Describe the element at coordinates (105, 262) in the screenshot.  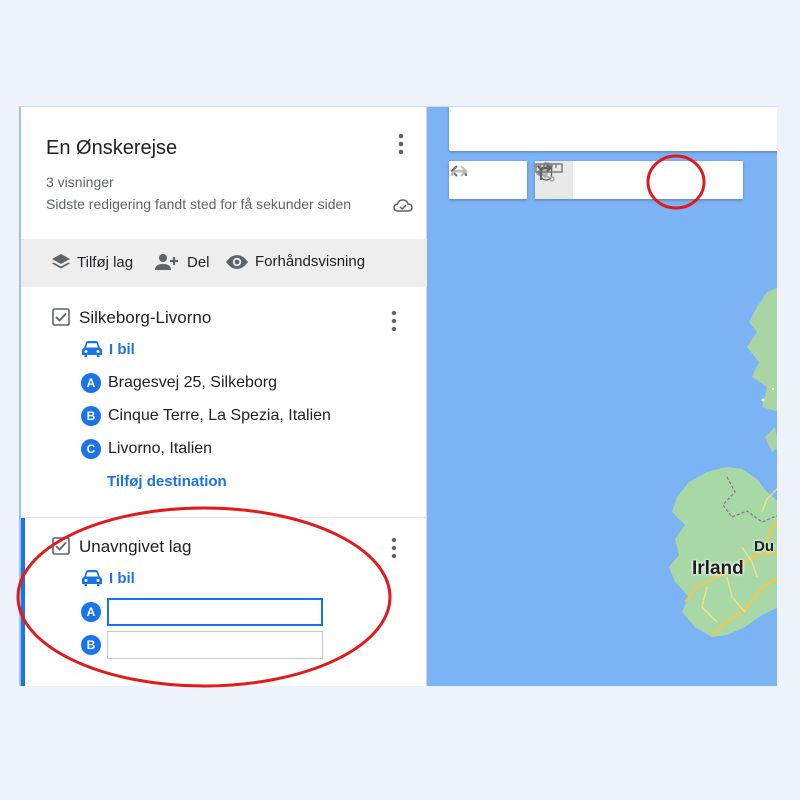
I see `add-layer-label: Tilføj lag` at that location.